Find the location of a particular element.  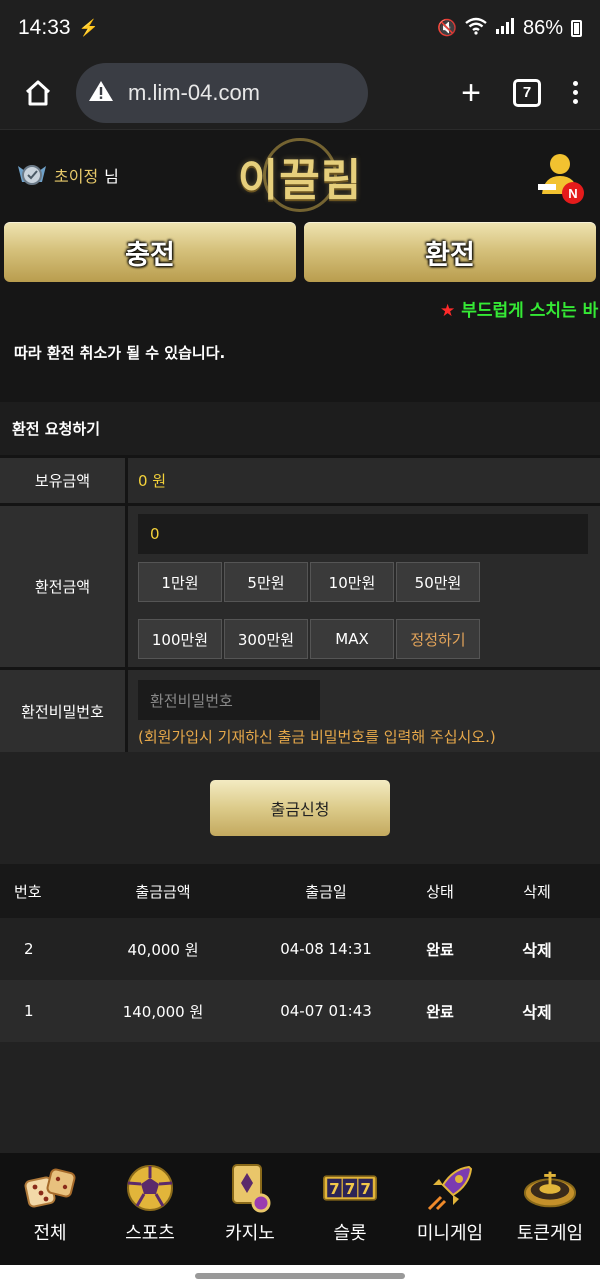

amount-chips: 1만원 5만원 10만원 50만원 100만원 300만원 MAX 정정하기 is located at coordinates (309, 610).